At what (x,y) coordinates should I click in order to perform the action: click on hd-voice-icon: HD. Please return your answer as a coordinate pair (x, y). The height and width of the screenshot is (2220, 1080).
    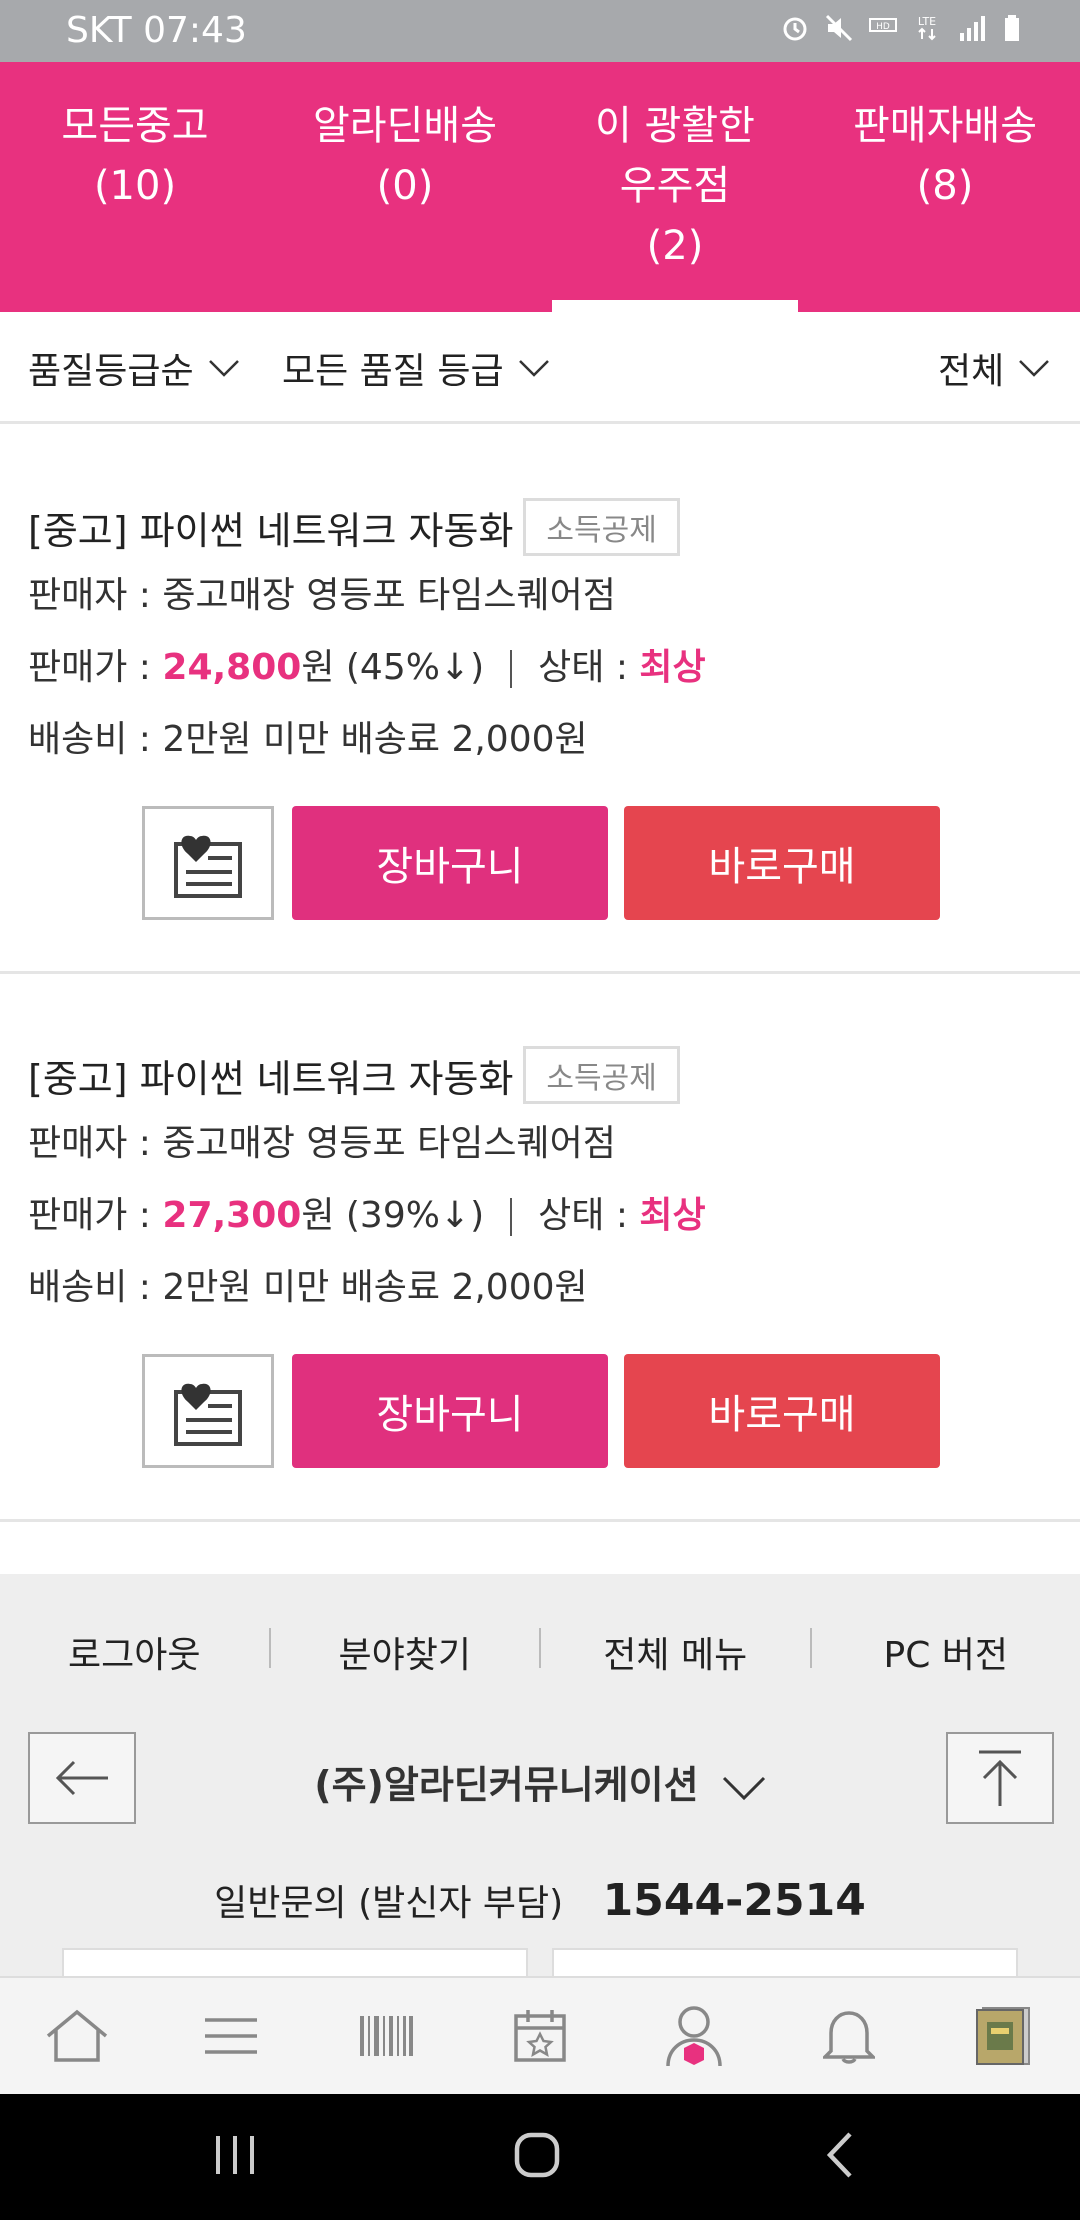
    Looking at the image, I should click on (883, 25).